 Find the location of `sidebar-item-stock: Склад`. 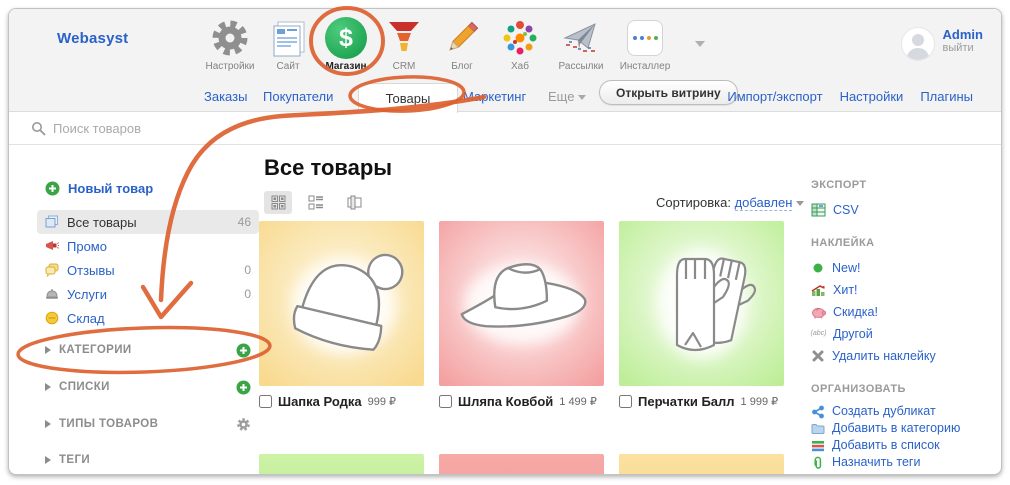

sidebar-item-stock: Склад is located at coordinates (148, 318).